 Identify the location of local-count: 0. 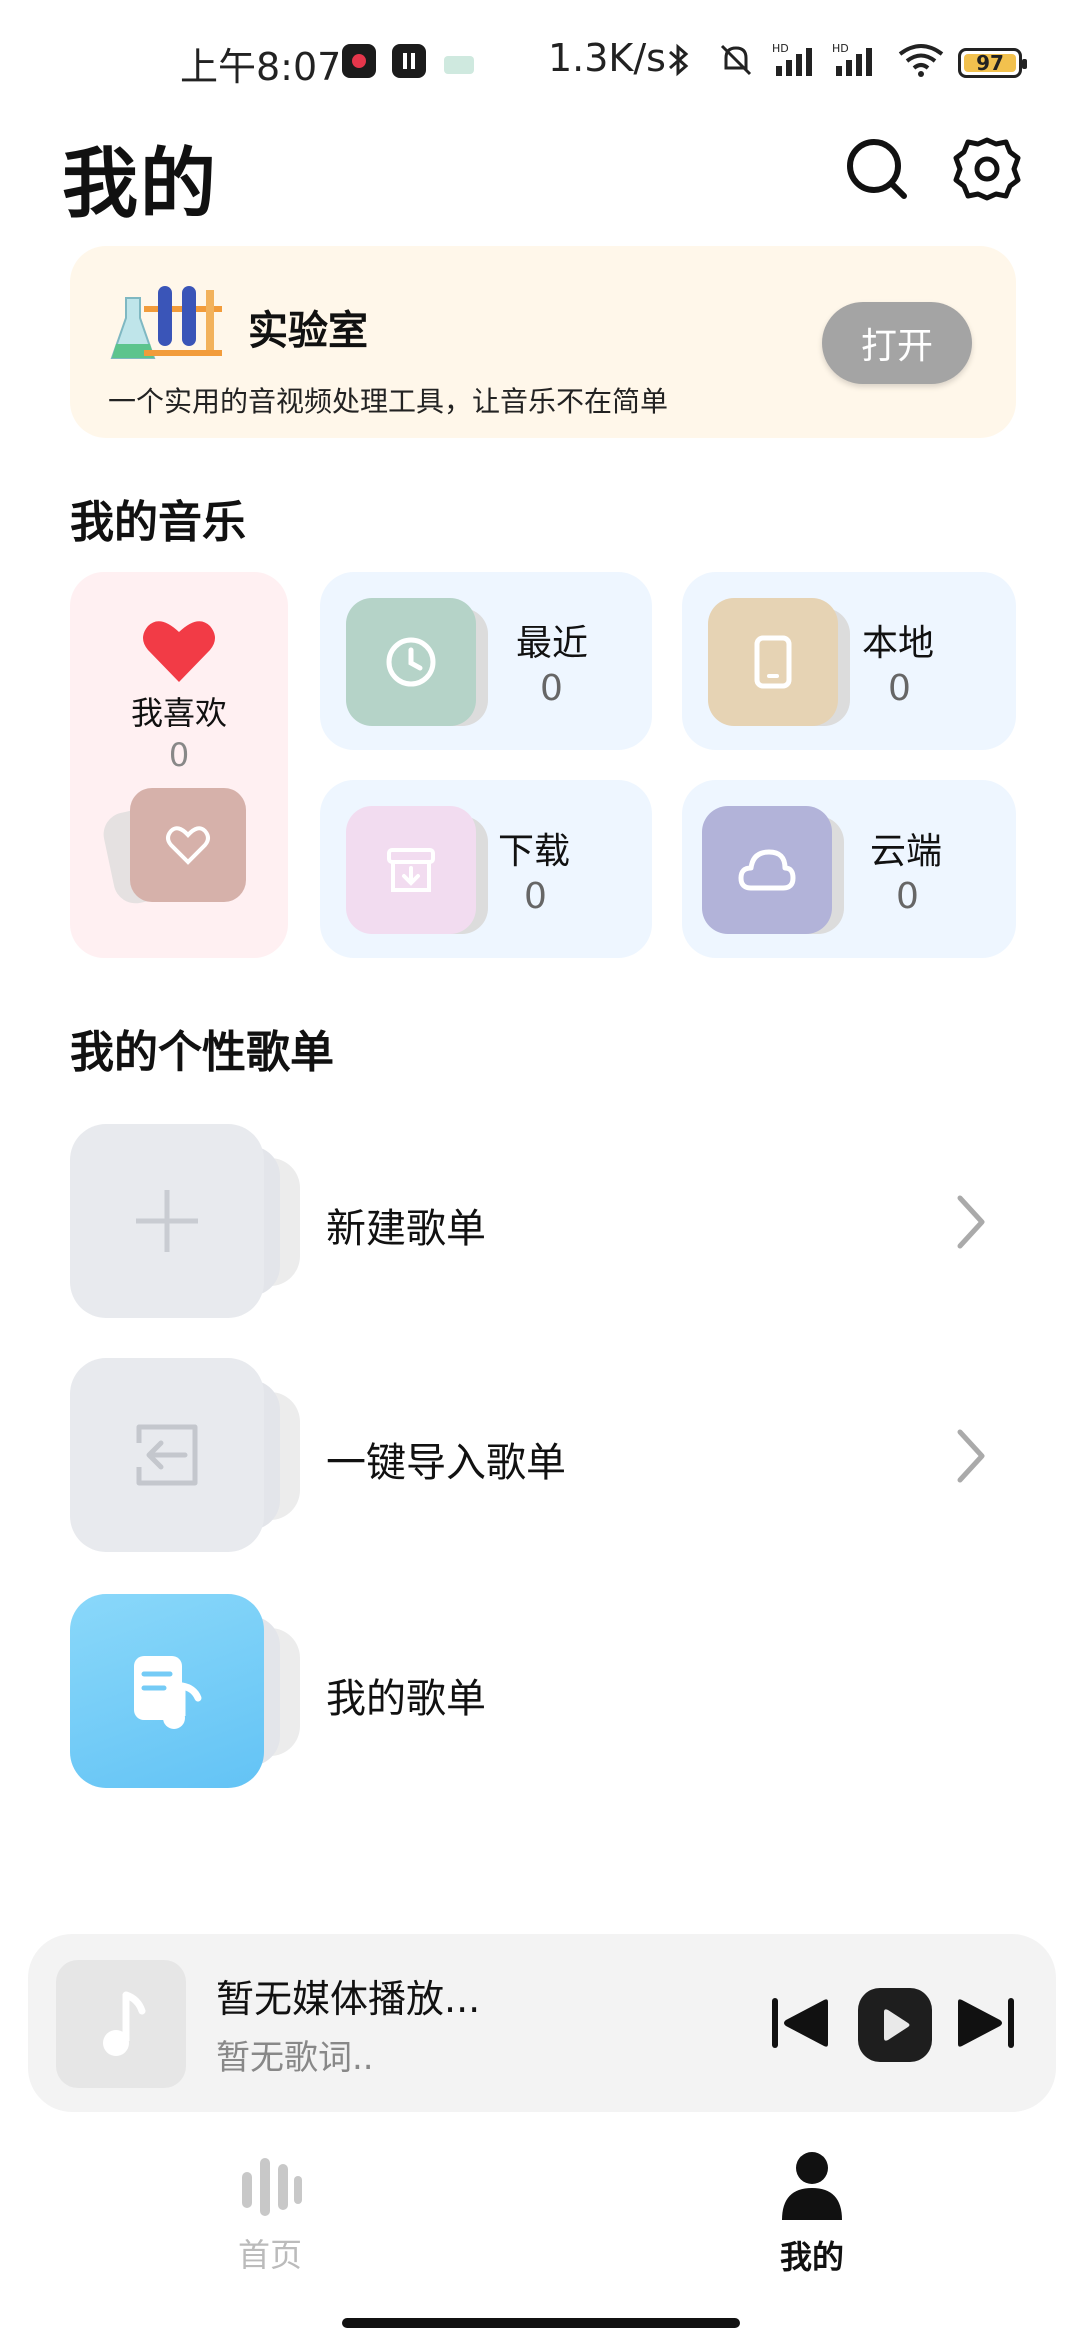
(899, 688).